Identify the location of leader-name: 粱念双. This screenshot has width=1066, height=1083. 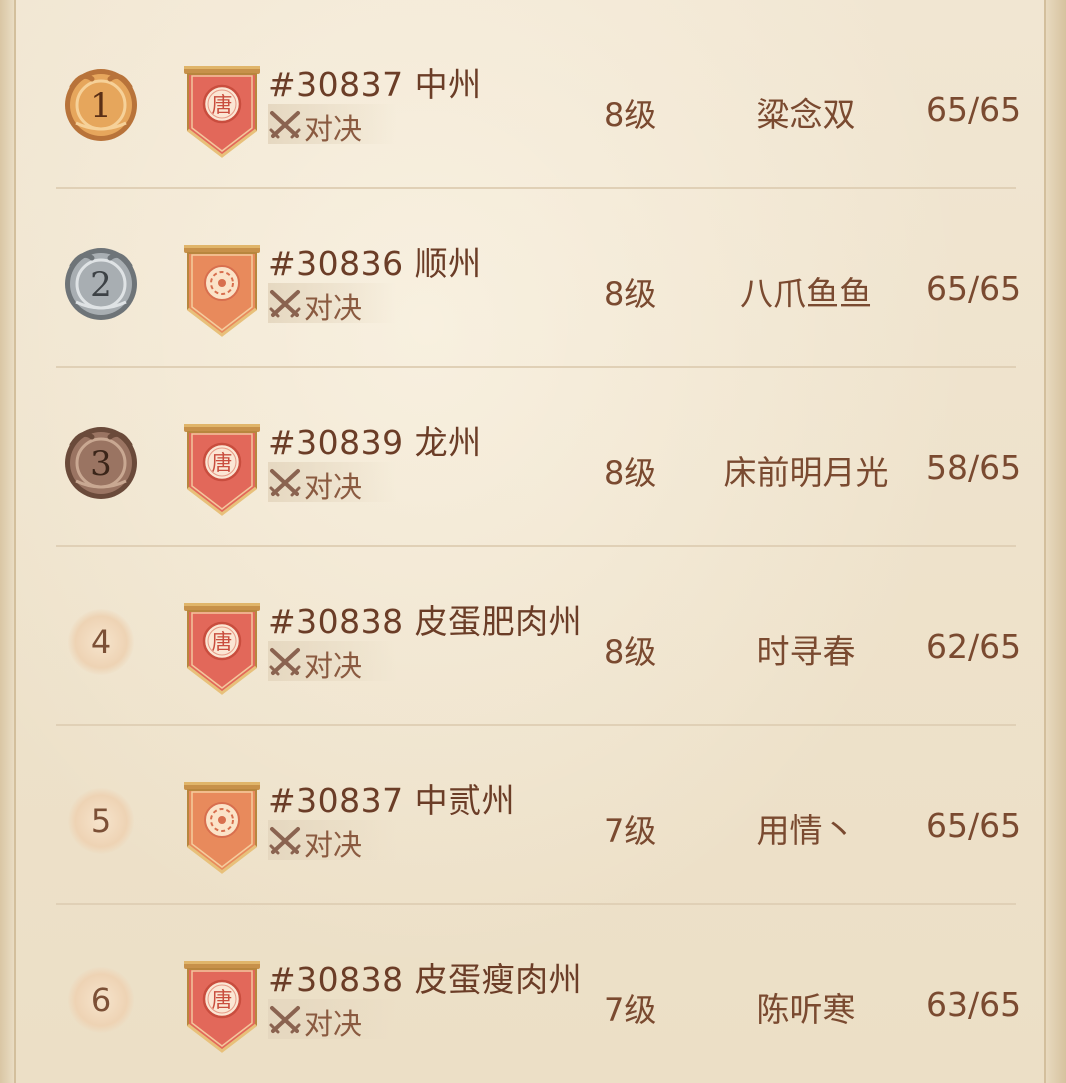
(806, 114).